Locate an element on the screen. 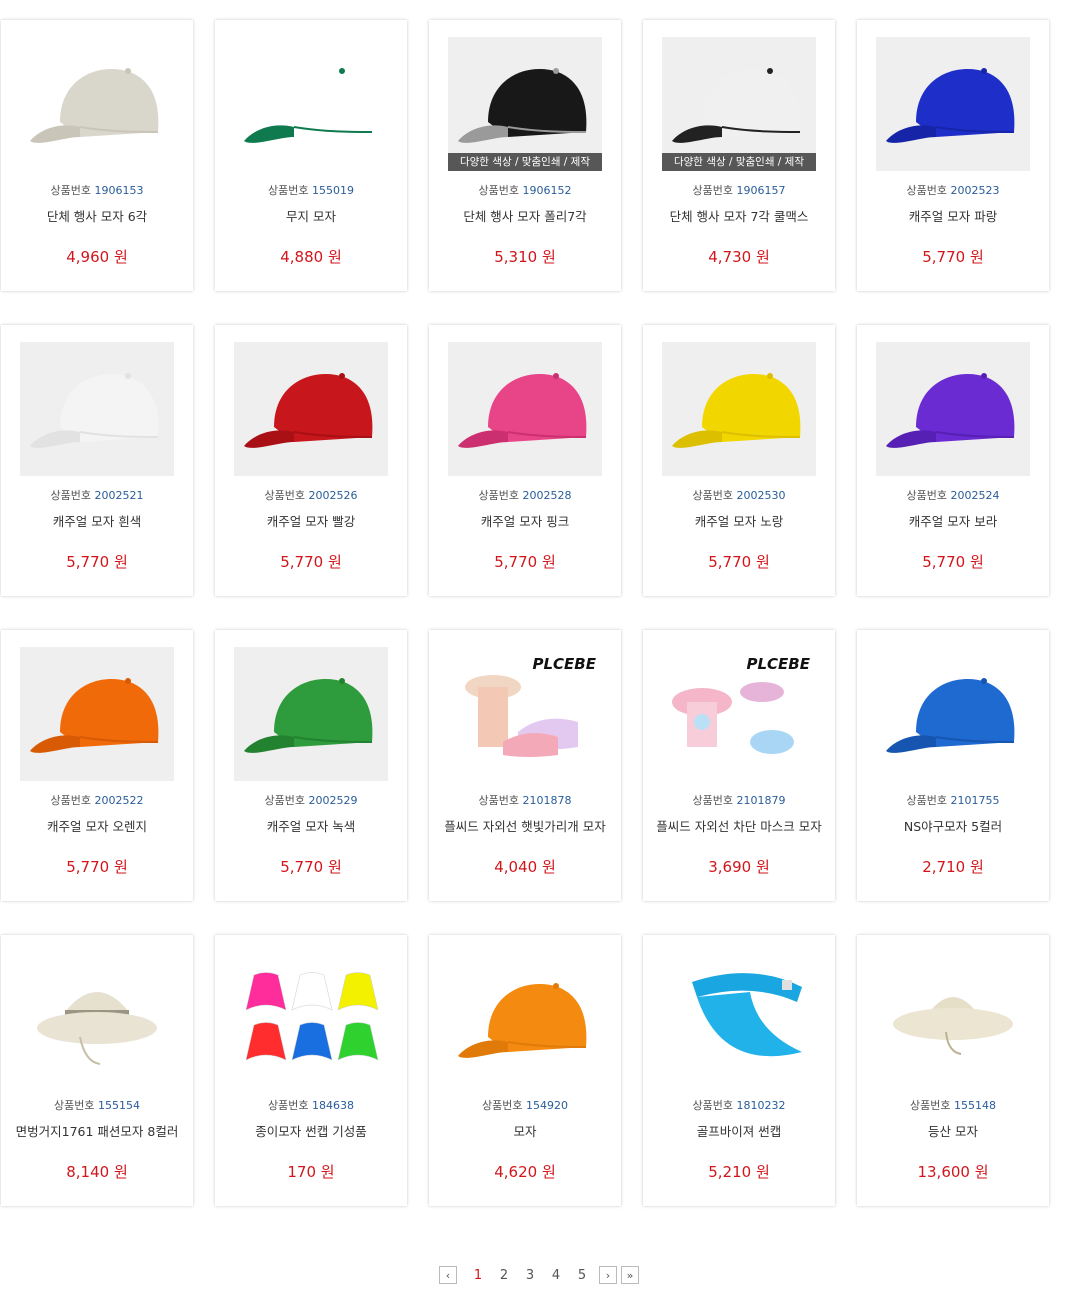 The width and height of the screenshot is (1076, 1290). product-name: 캐주얼 모자 핑크 is located at coordinates (525, 520).